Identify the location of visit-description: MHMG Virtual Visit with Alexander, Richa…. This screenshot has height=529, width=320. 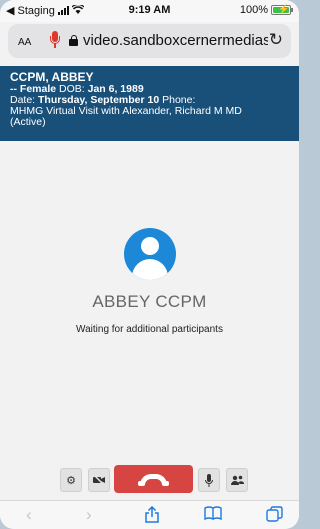
(126, 111).